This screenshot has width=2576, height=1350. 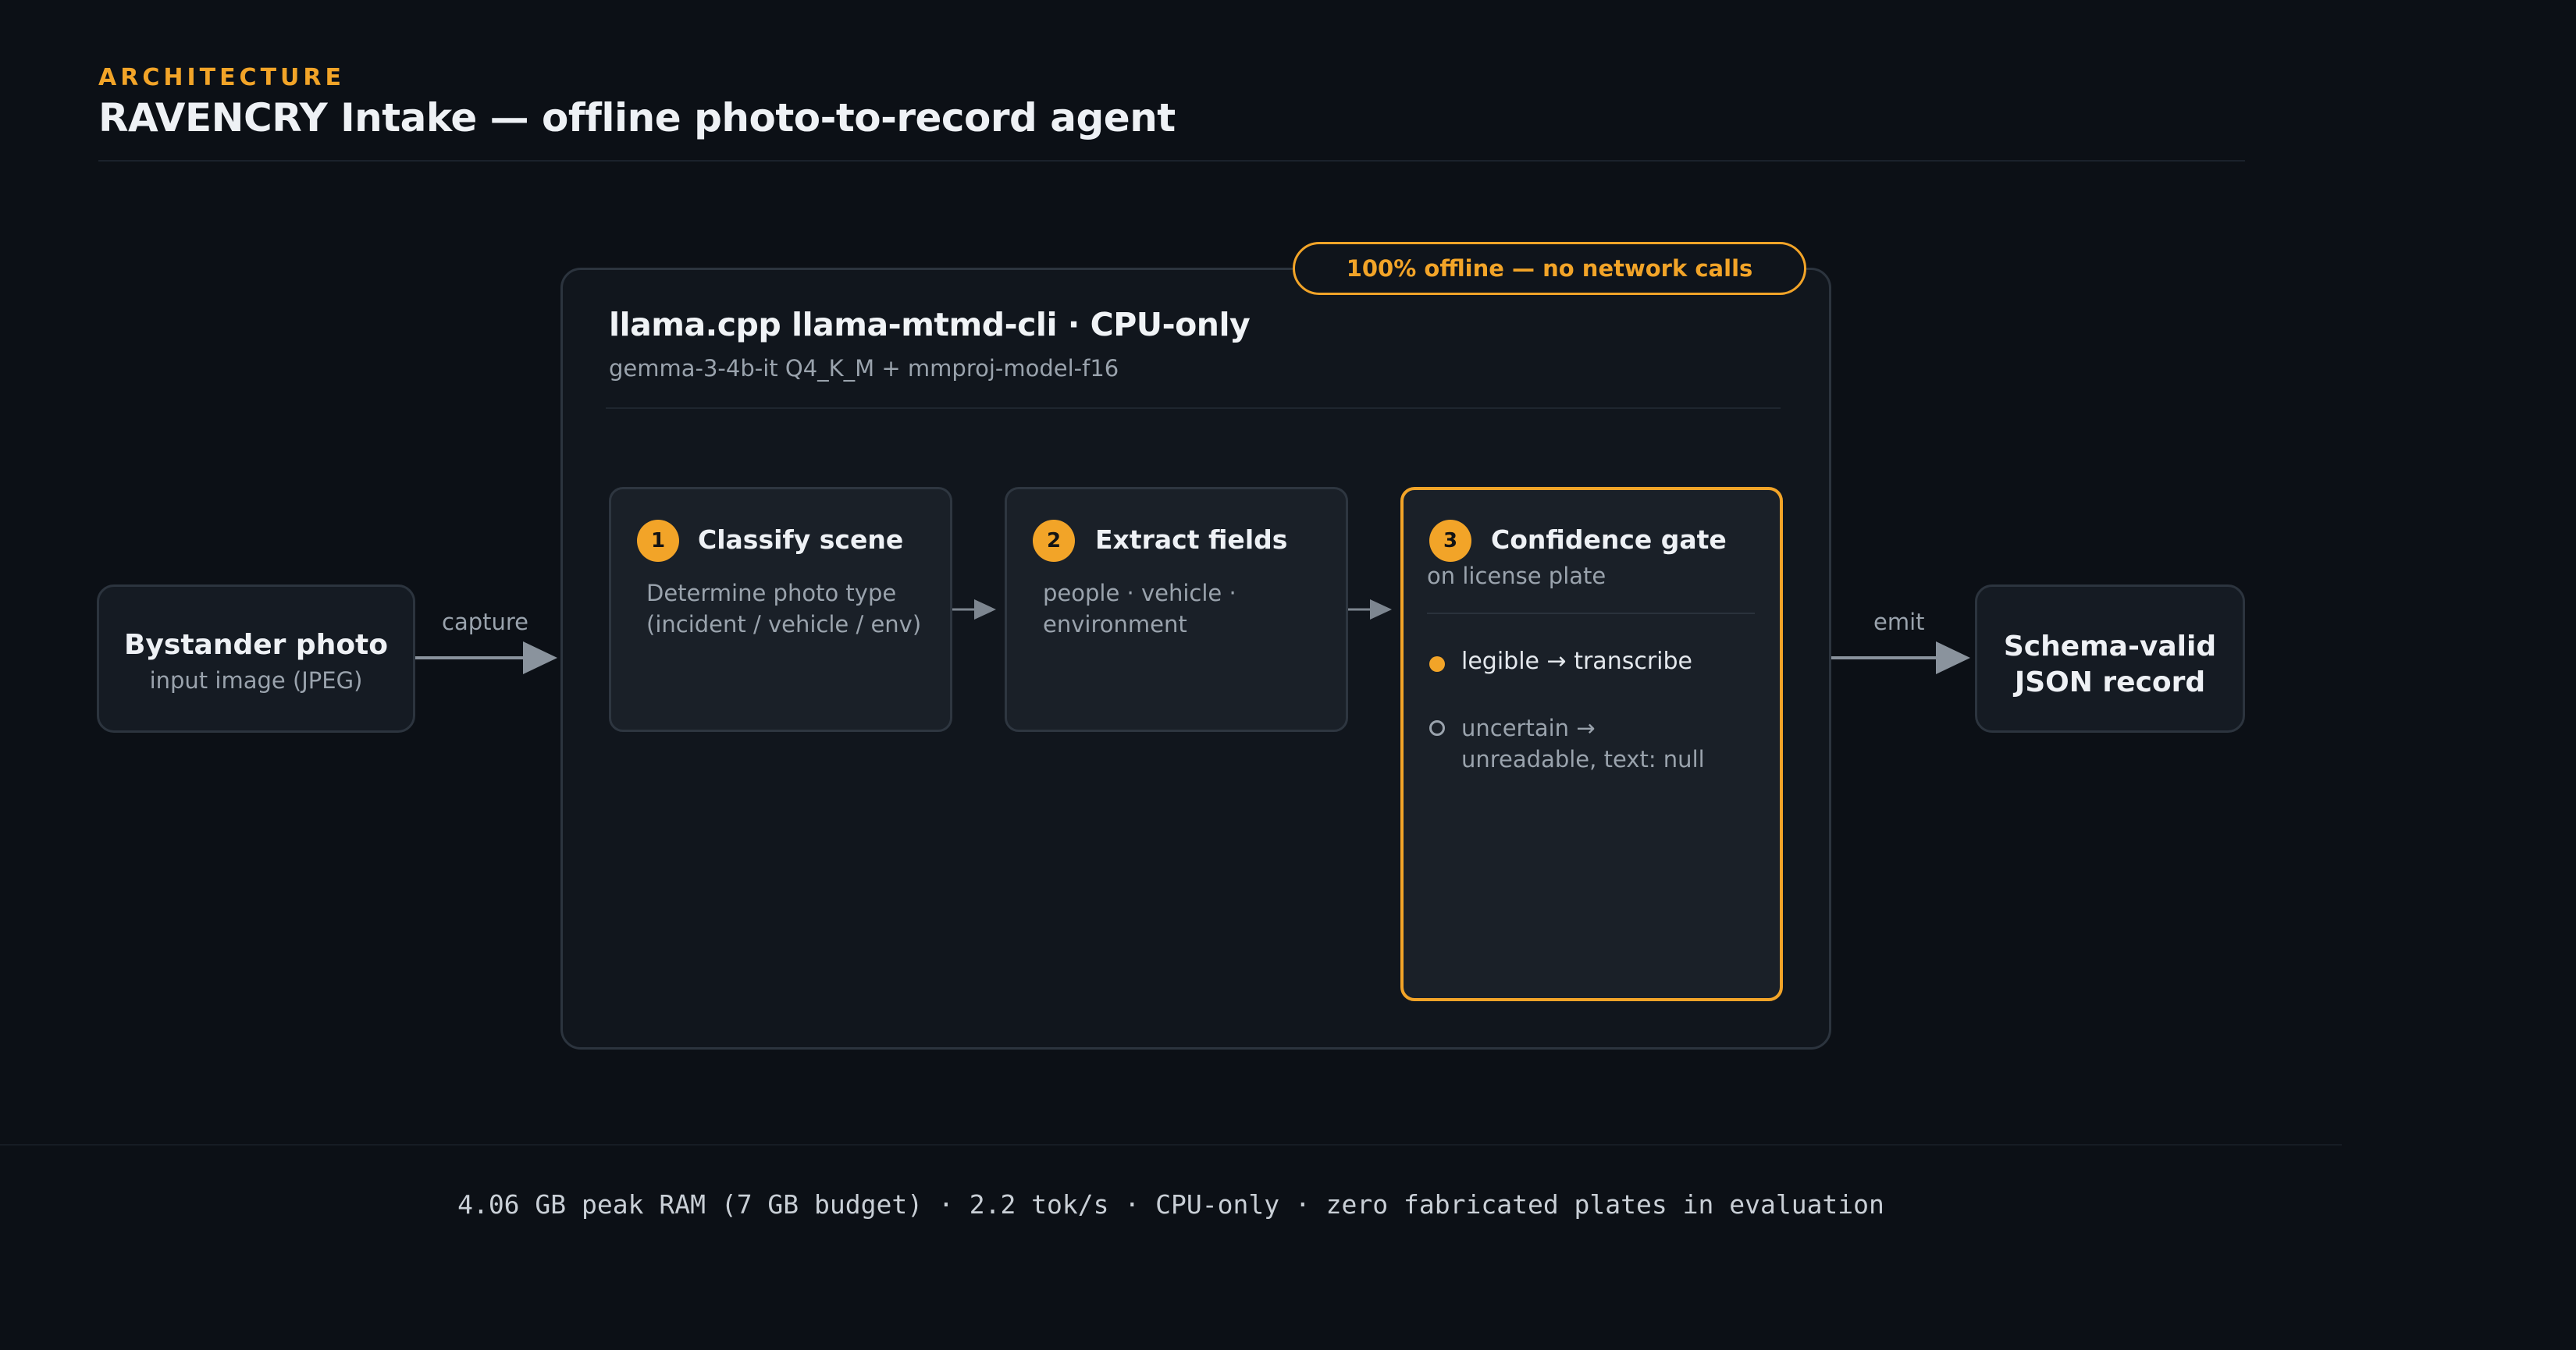 What do you see at coordinates (1171, 1145) in the screenshot?
I see `footer-divider` at bounding box center [1171, 1145].